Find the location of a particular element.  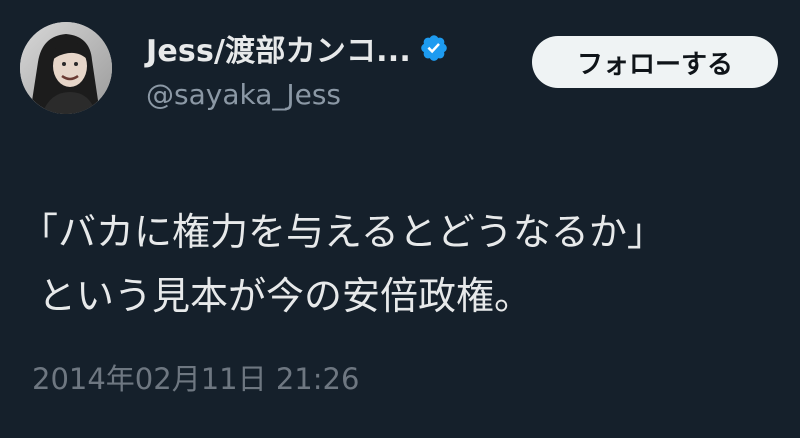

follow-button: フォローする is located at coordinates (655, 62).